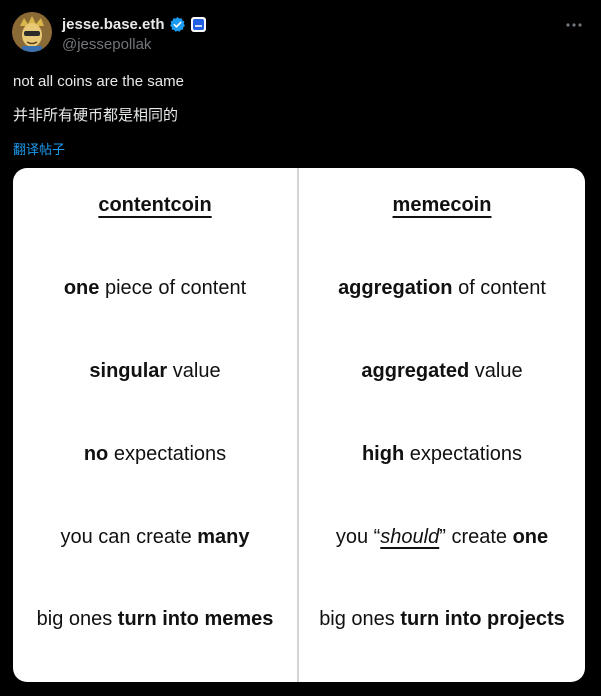  What do you see at coordinates (410, 537) in the screenshot?
I see `row-italic: should` at bounding box center [410, 537].